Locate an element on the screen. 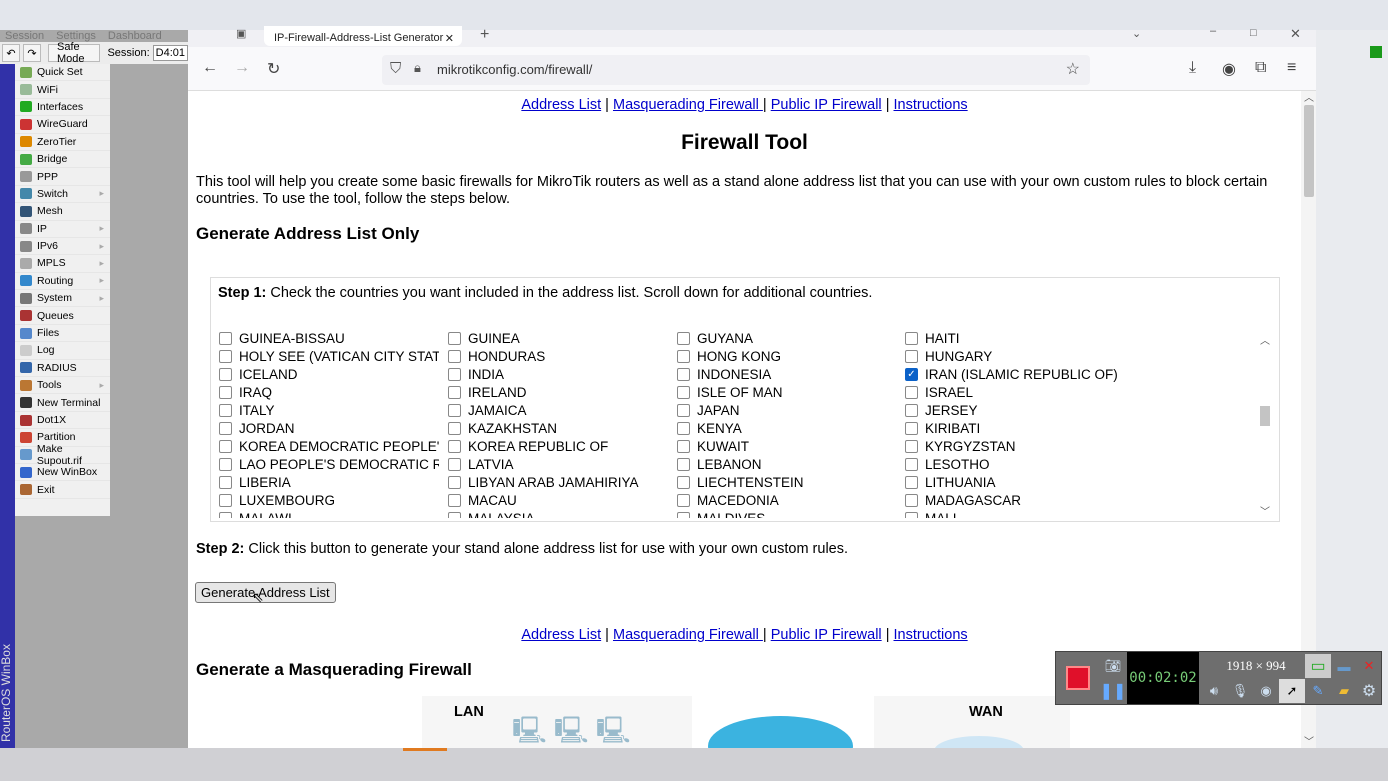 Image resolution: width=1388 pixels, height=781 pixels. speaker-icon: 🔊︎ is located at coordinates (1214, 691).